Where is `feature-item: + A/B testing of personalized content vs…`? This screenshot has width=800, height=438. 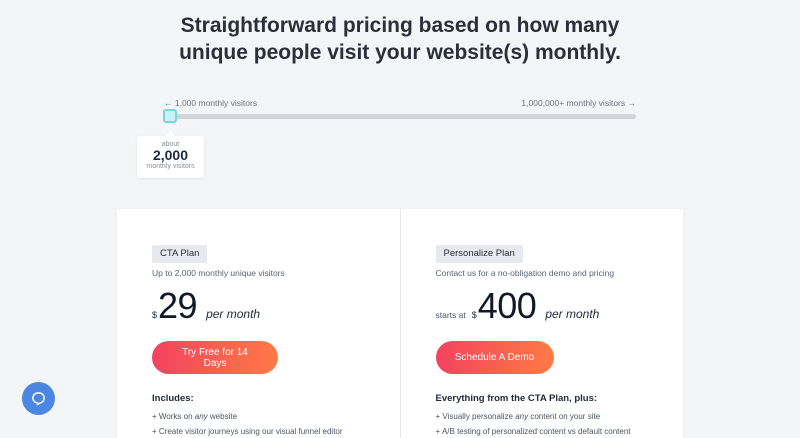
feature-item: + A/B testing of personalized content vs… is located at coordinates (533, 431).